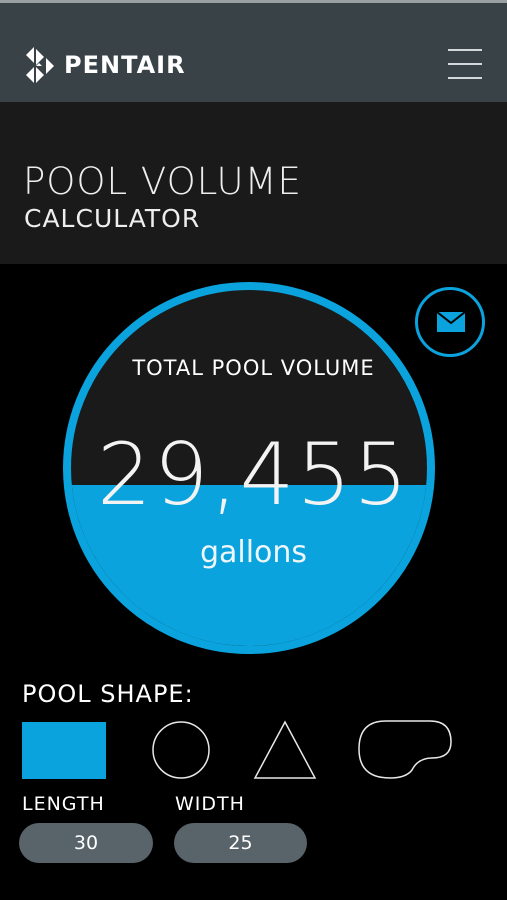  Describe the element at coordinates (125, 65) in the screenshot. I see `brand-name: PENTAIR` at that location.